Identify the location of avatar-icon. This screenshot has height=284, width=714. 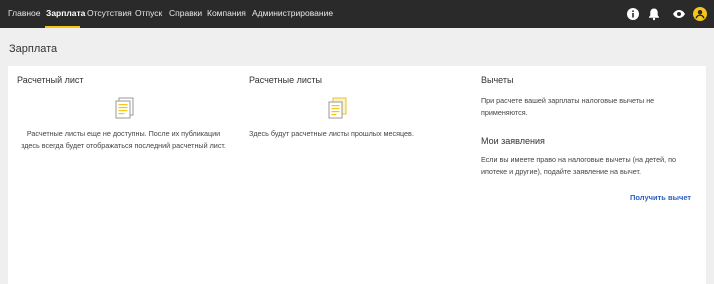
(700, 14).